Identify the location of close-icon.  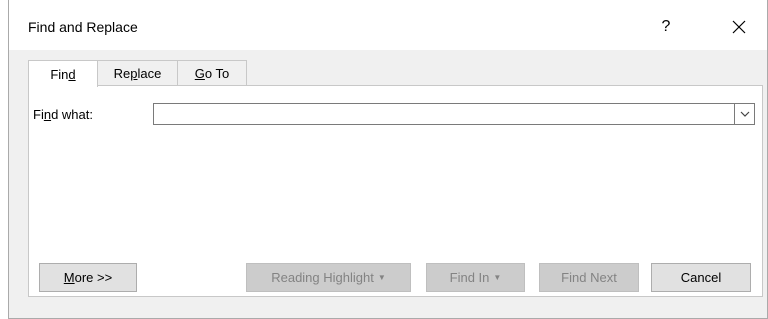
(739, 27).